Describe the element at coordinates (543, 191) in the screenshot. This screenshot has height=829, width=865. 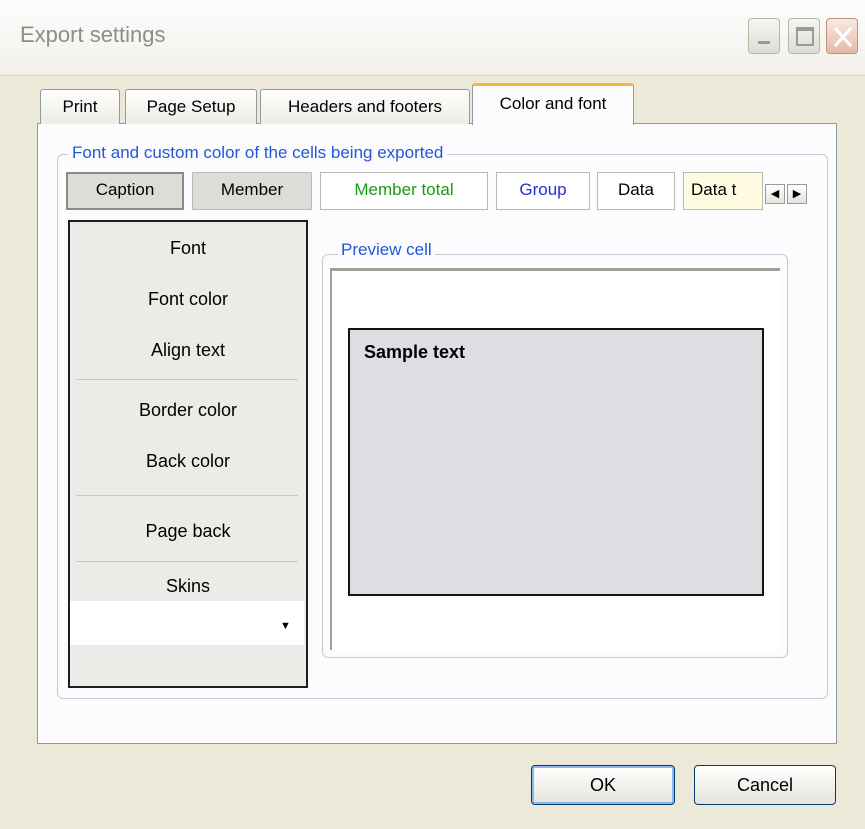
I see `cell-tab-group: Group` at that location.